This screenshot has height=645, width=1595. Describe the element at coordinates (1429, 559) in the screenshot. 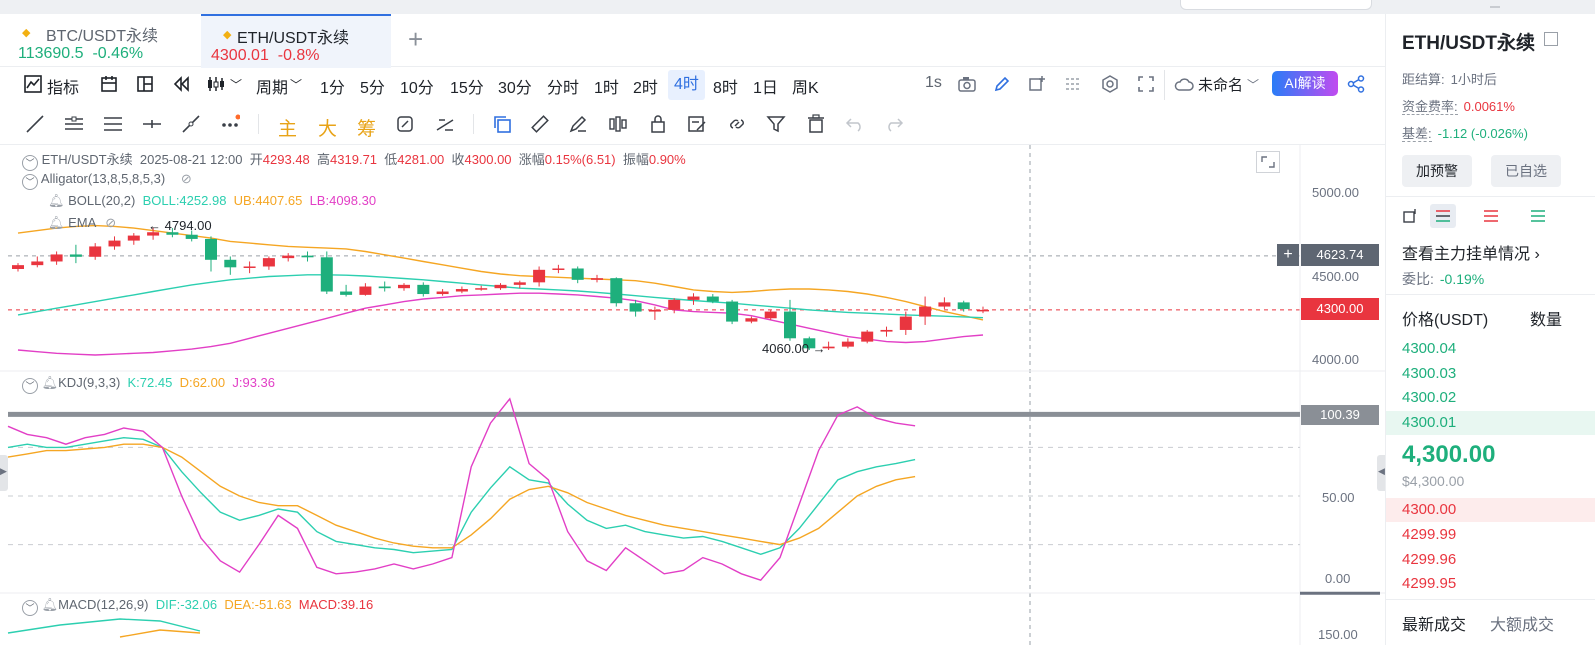

I see `ask-price: 4299.96` at that location.